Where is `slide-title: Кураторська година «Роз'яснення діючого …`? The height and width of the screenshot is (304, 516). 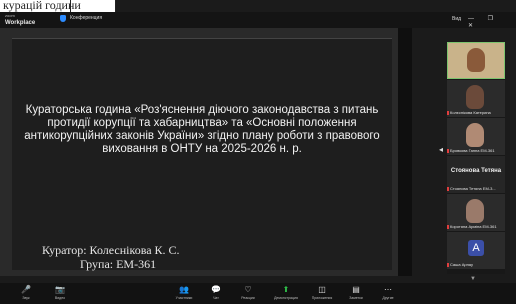
slide-title: Кураторська година «Роз'яснення діючого … is located at coordinates (202, 129).